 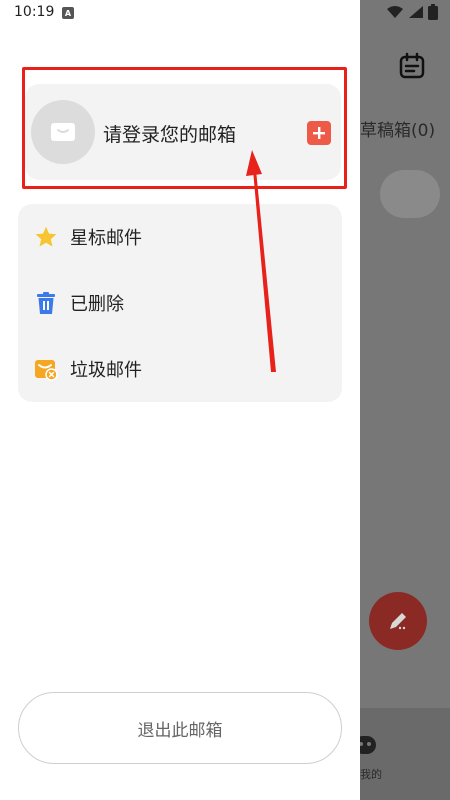 I want to click on plus-icon, so click(x=319, y=133).